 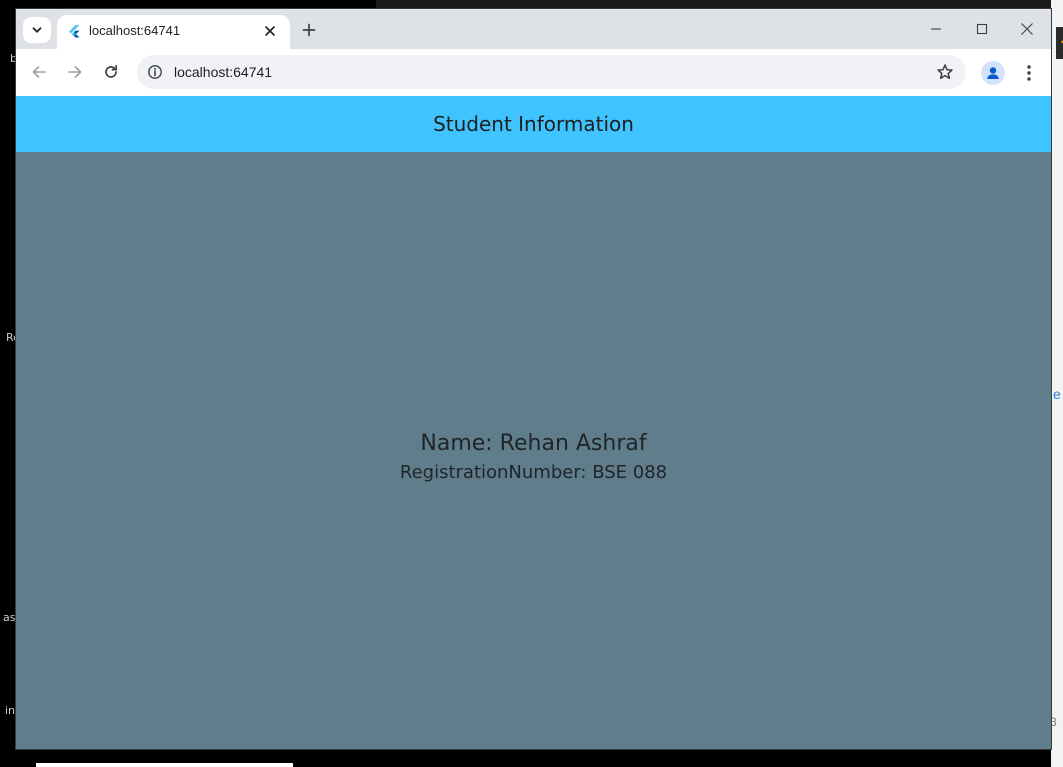 I want to click on background-window-strip, so click(x=1057, y=383).